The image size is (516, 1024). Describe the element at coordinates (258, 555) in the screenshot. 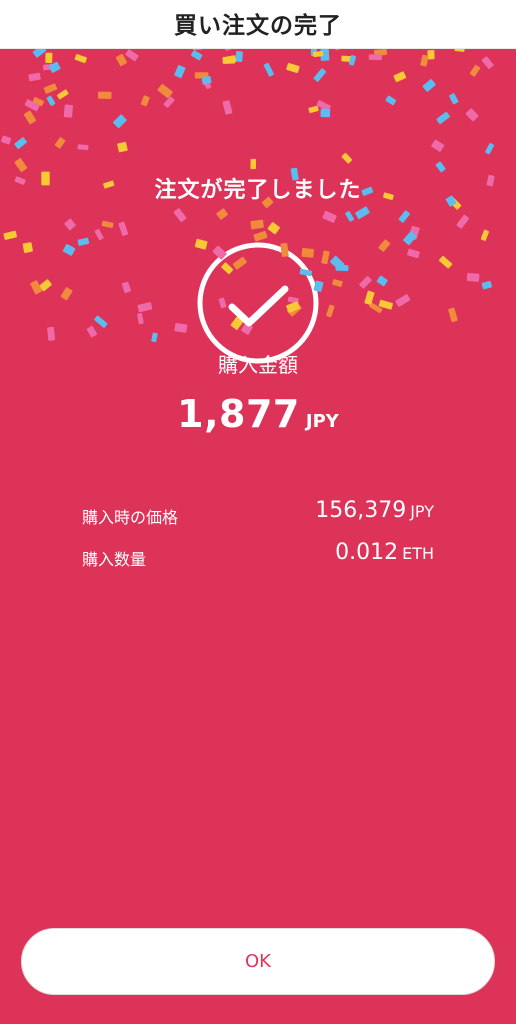

I see `detail-row-quantity: 購入数量 0.012 ETH` at that location.